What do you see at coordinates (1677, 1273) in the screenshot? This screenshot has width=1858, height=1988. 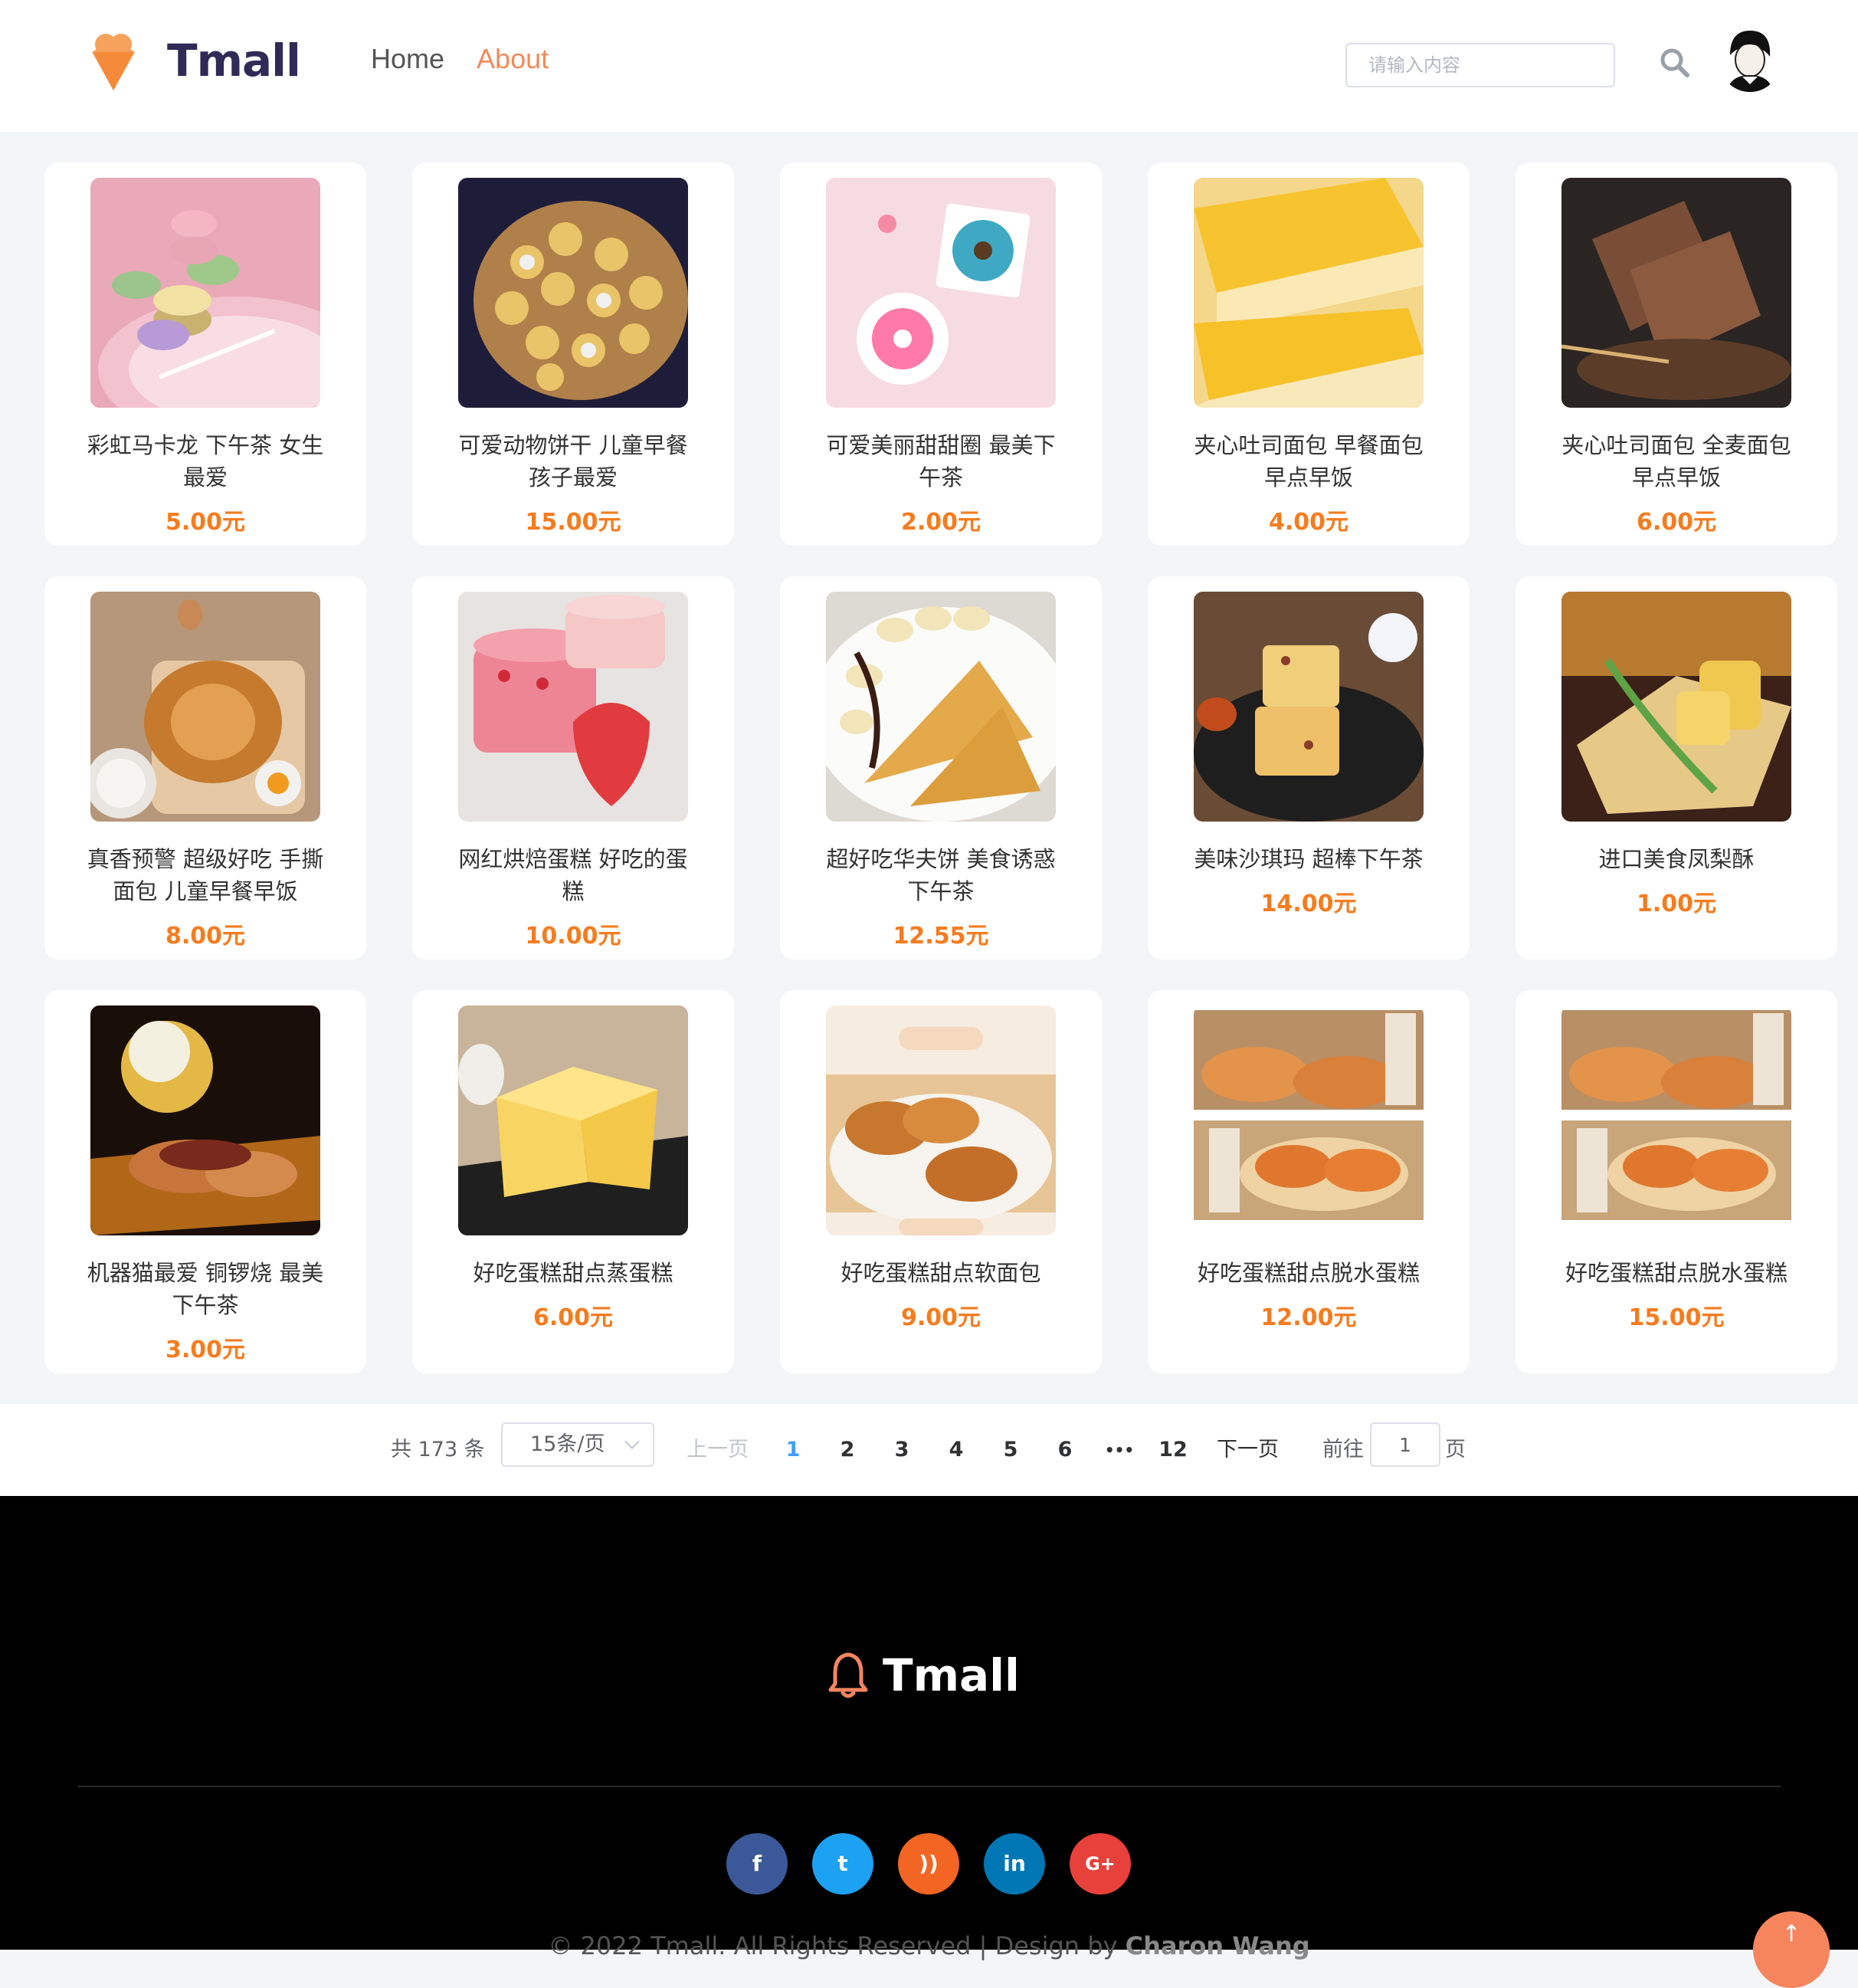 I see `product-name: 好吃蛋糕甜点脱水蛋糕` at bounding box center [1677, 1273].